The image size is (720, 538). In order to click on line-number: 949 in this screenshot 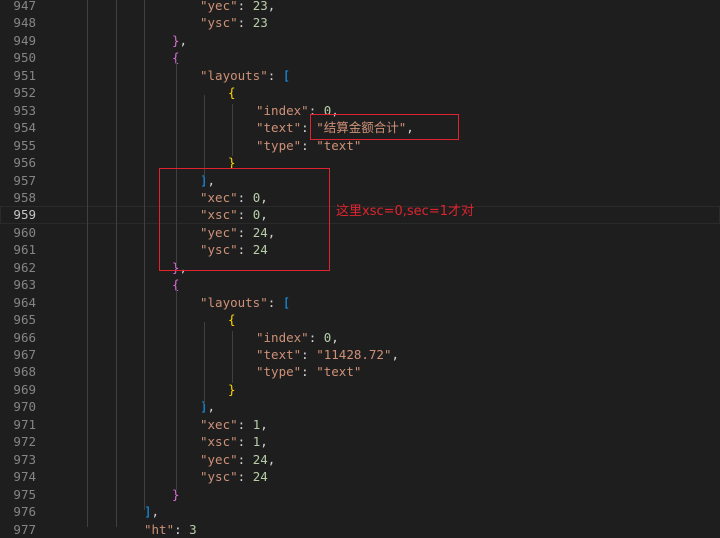, I will do `click(24, 40)`.